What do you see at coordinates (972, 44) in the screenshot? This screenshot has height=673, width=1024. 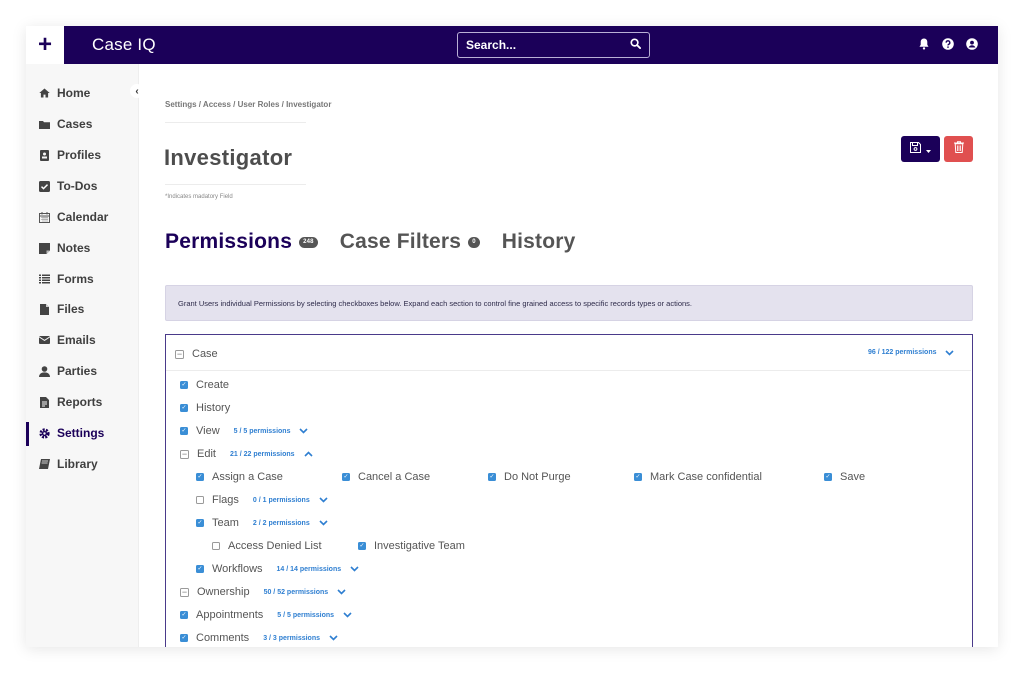 I see `user-icon` at bounding box center [972, 44].